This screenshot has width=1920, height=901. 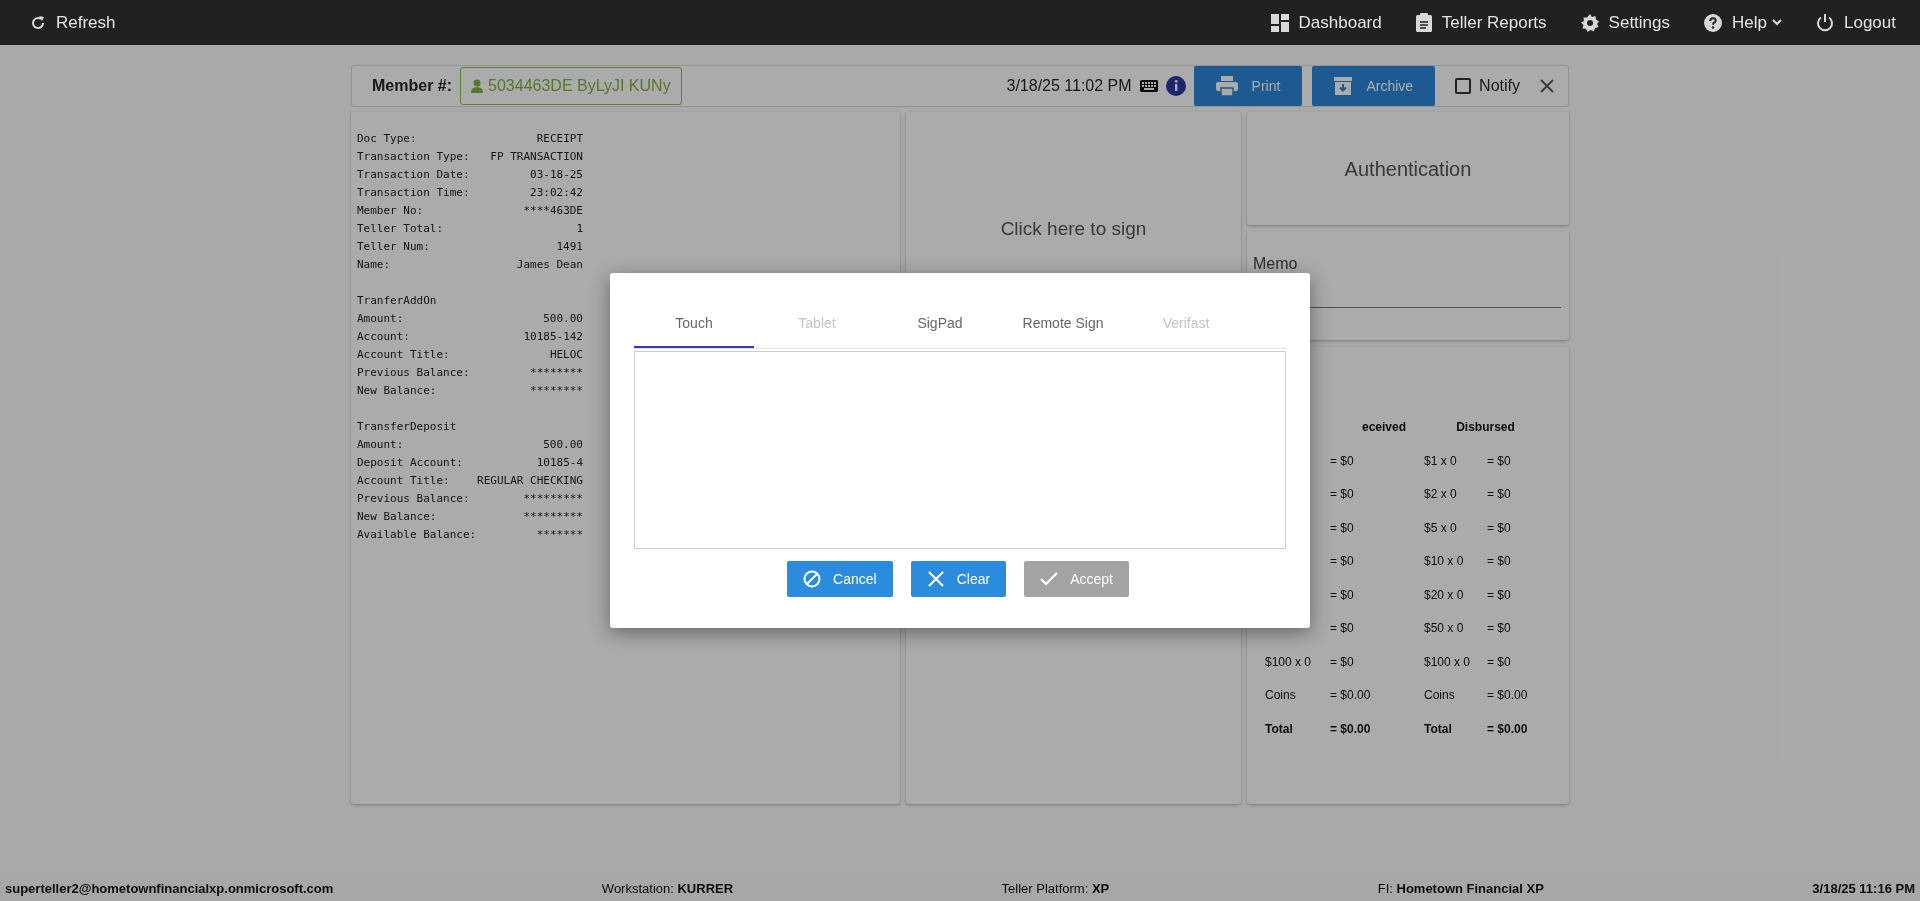 What do you see at coordinates (413, 175) in the screenshot?
I see `receipt-label: Transaction Date:` at bounding box center [413, 175].